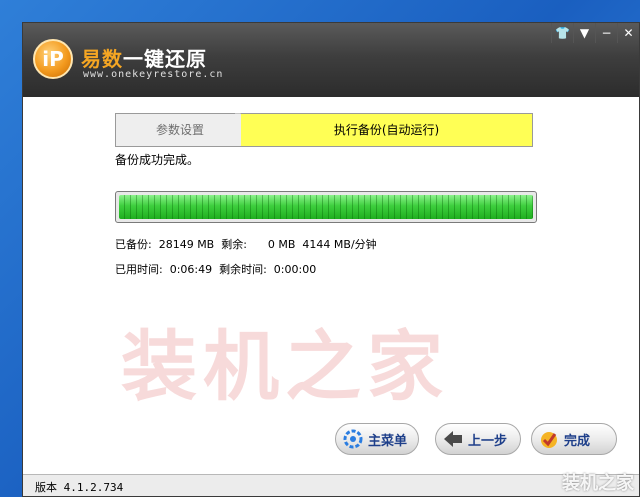 Image resolution: width=640 pixels, height=497 pixels. I want to click on app-title: 易数一键还原, so click(144, 57).